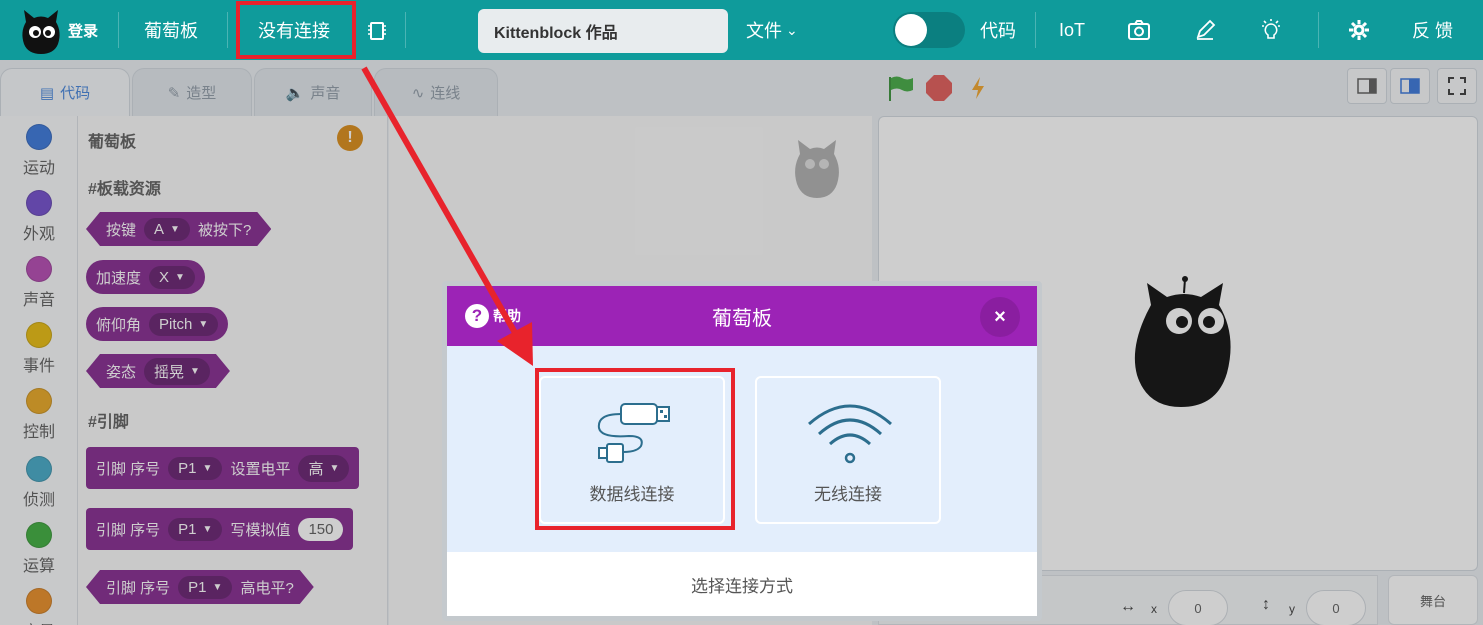 This screenshot has width=1483, height=625. I want to click on device-select-button: 葡萄板, so click(171, 30).